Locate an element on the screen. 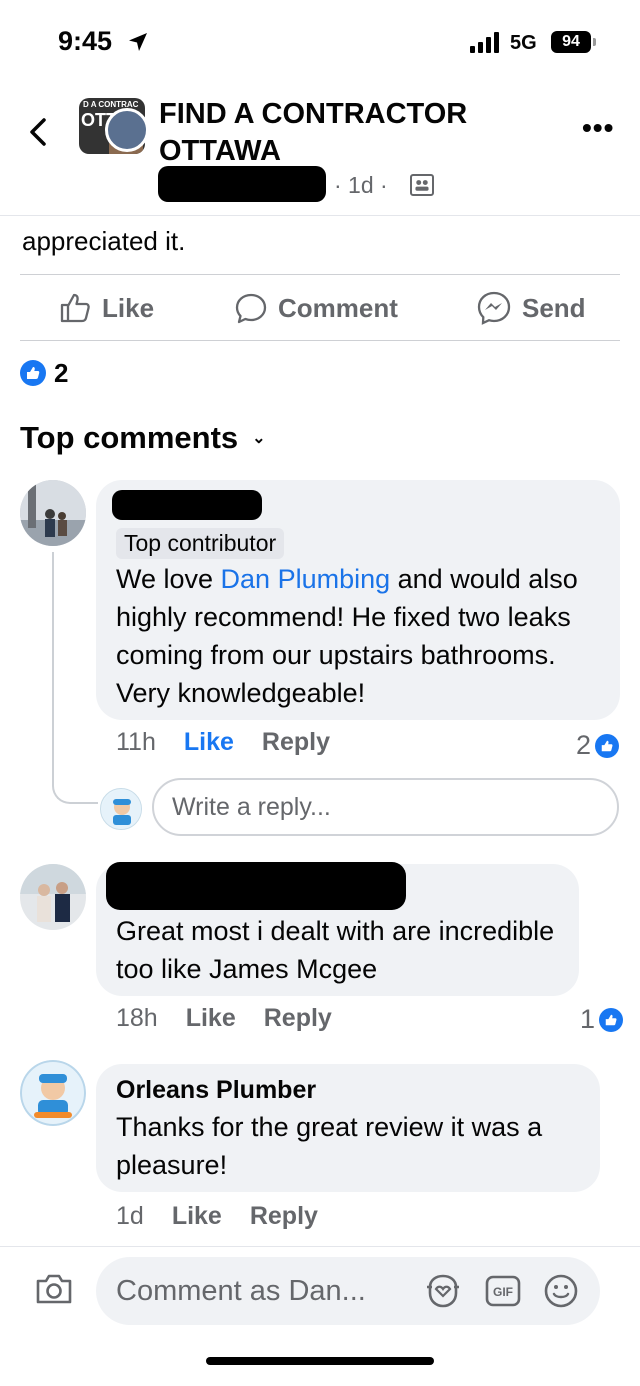  comment-input: Comment as Dan... GIF is located at coordinates (348, 1291).